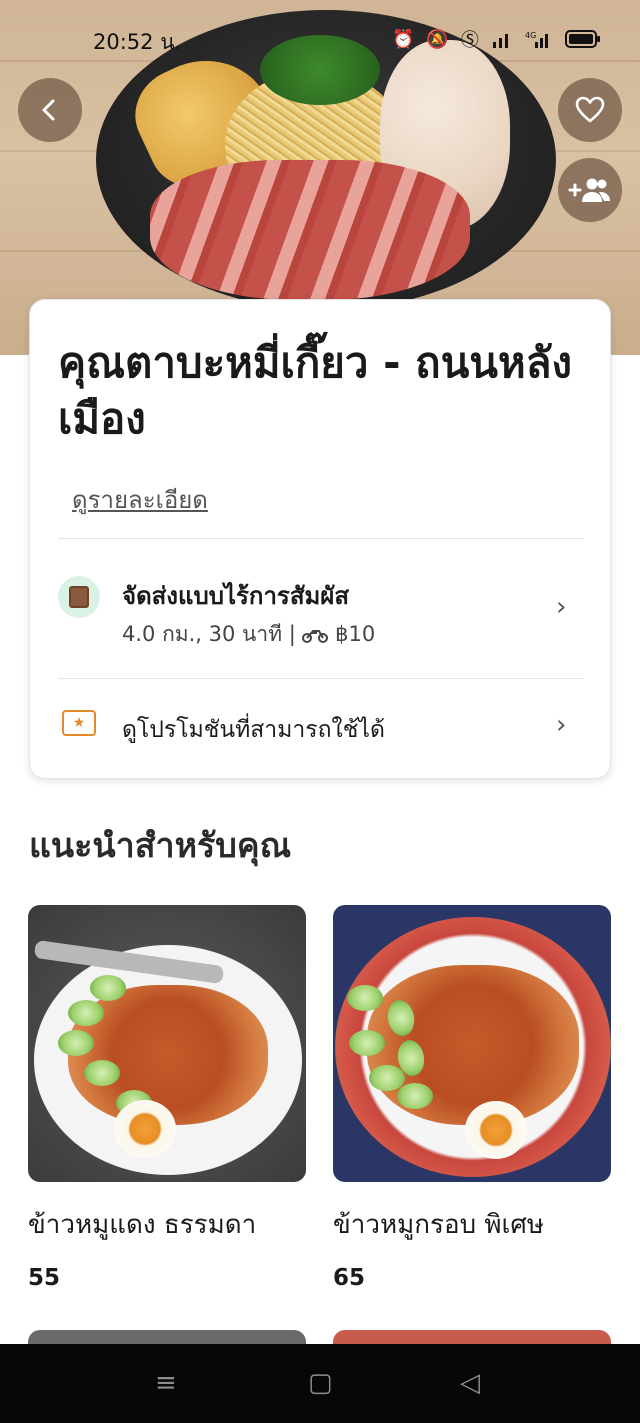  What do you see at coordinates (79, 597) in the screenshot?
I see `delivery-bag-icon` at bounding box center [79, 597].